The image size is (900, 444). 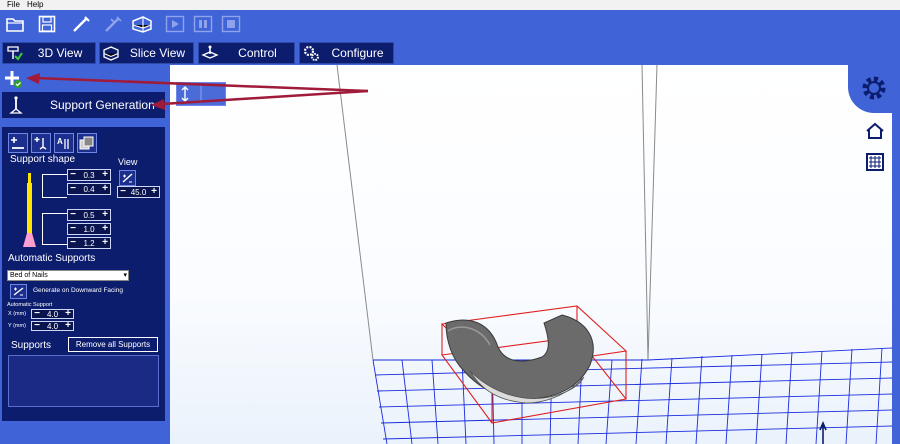 I want to click on annotation-arrows, so click(x=197, y=91).